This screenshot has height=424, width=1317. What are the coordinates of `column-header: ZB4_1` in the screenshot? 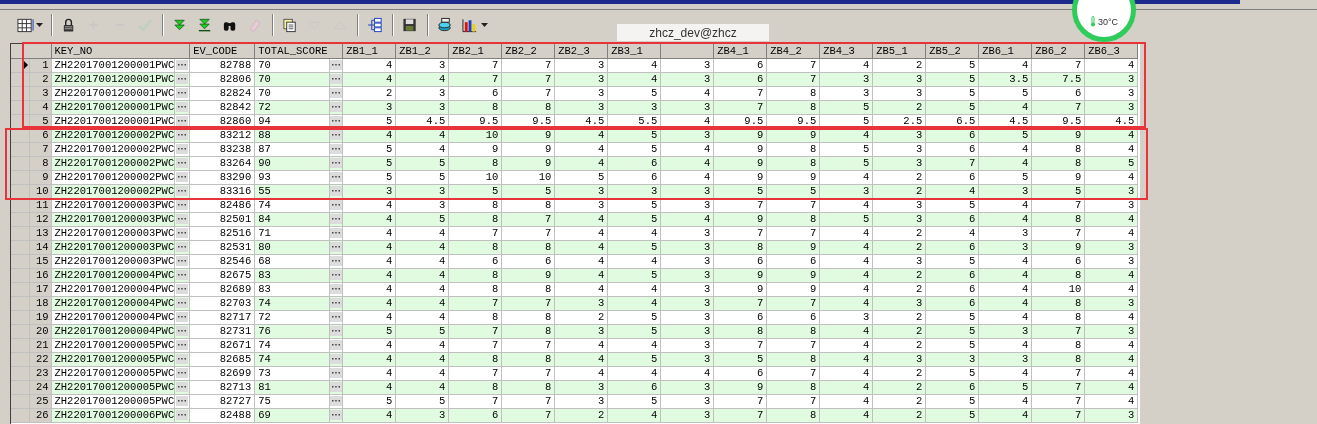 It's located at (740, 51).